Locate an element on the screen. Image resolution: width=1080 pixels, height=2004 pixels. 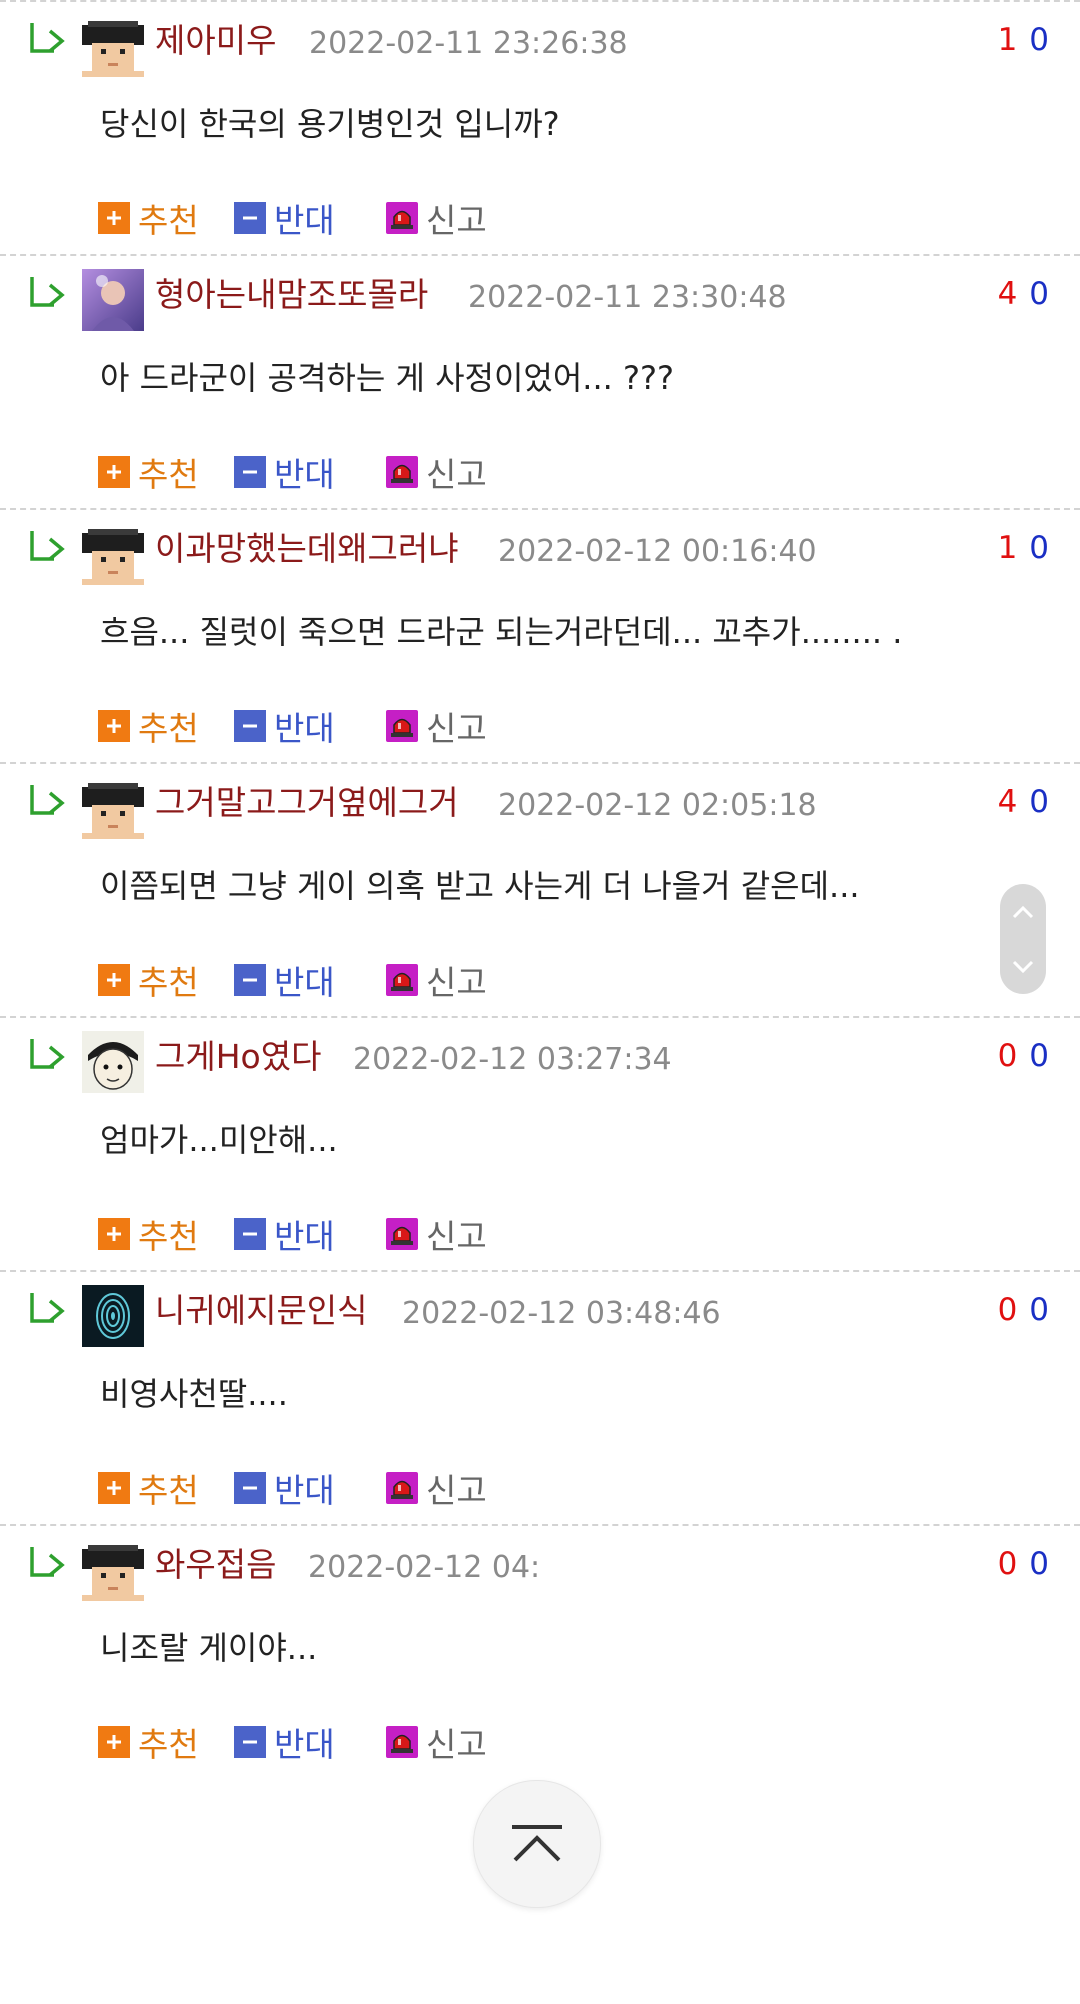
chevron-down-icon is located at coordinates (1023, 966).